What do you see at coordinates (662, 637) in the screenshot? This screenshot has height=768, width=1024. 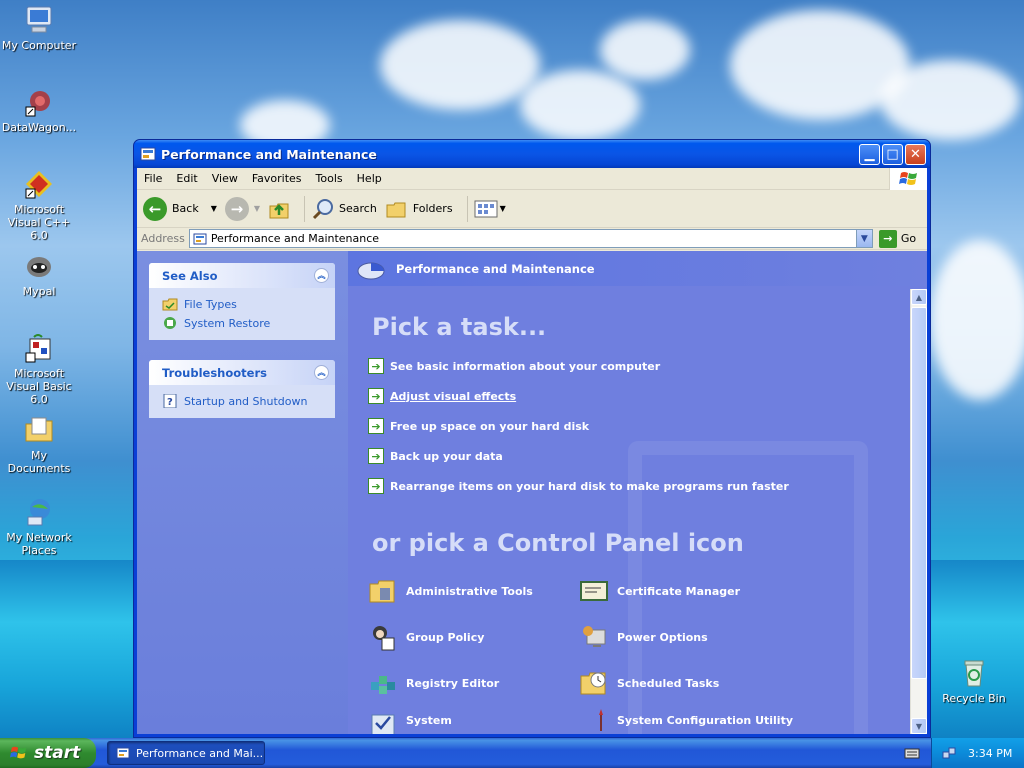 I see `cp-label: Power Options` at bounding box center [662, 637].